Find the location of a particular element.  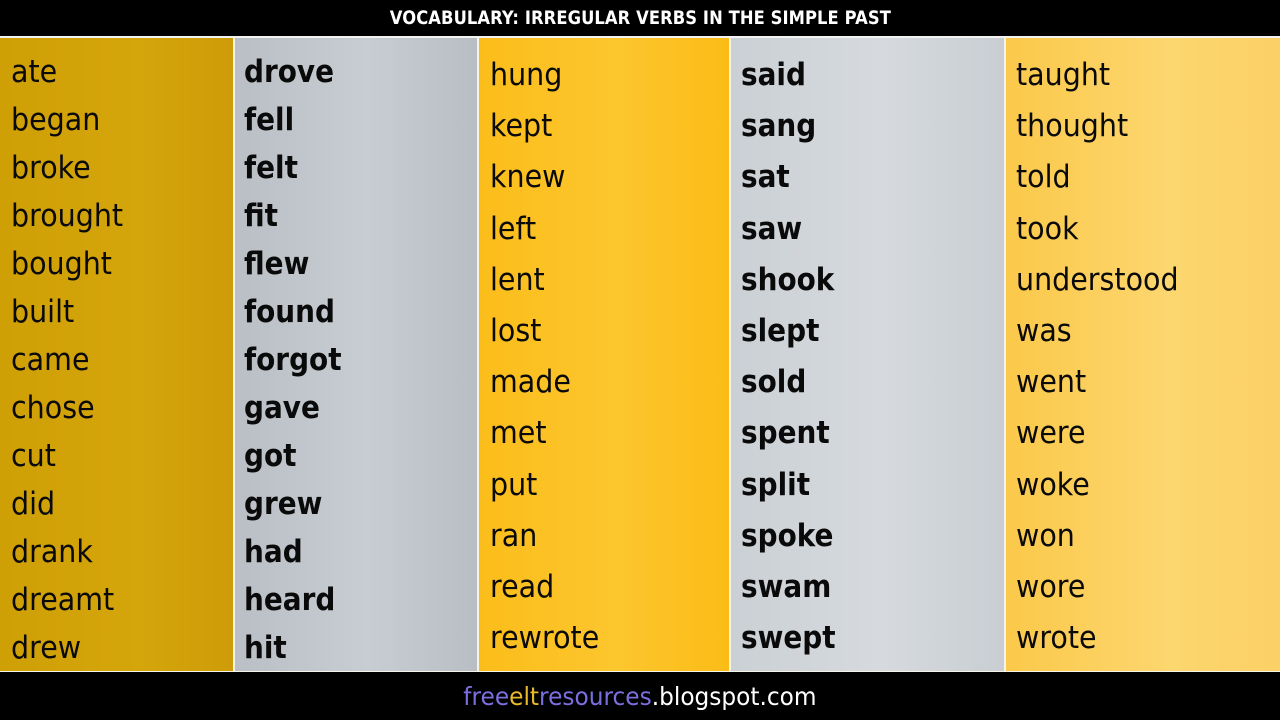

verb-item: grew is located at coordinates (283, 504).